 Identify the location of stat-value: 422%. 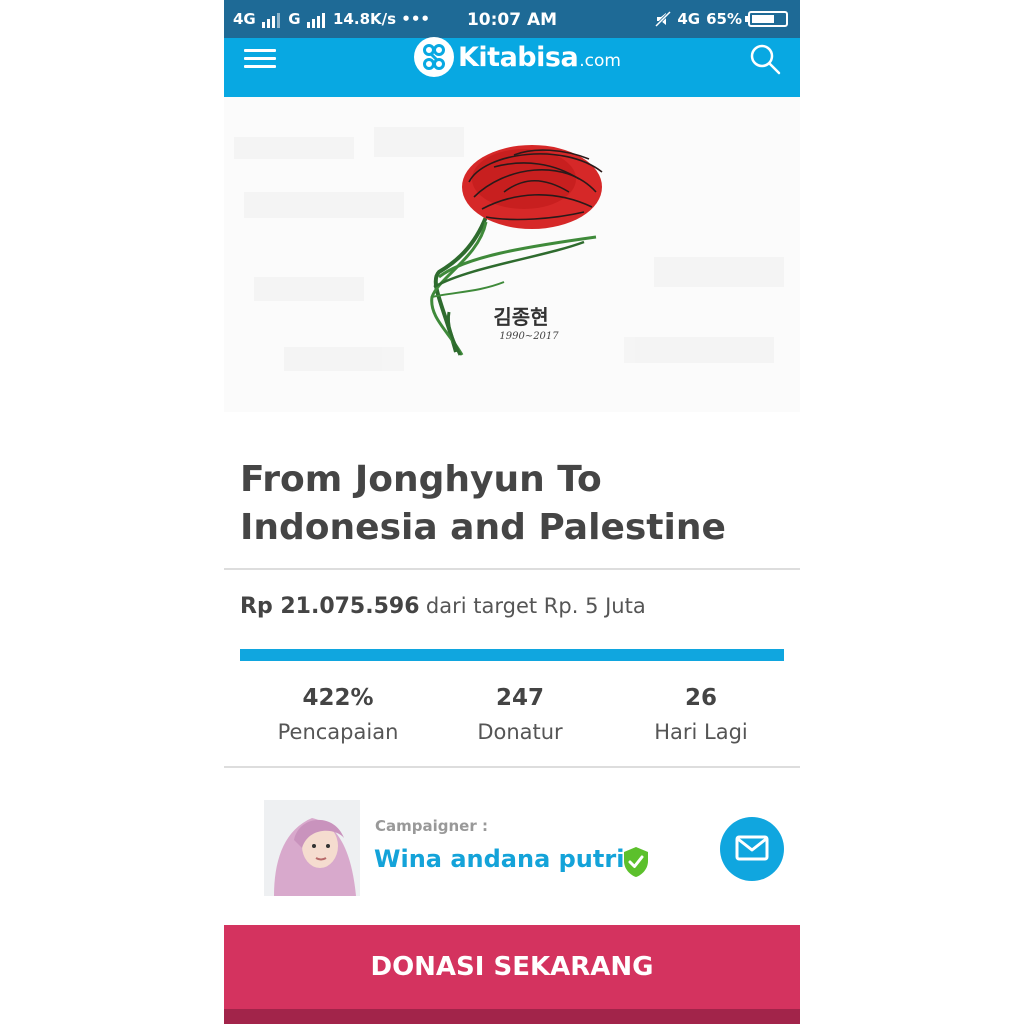
(338, 698).